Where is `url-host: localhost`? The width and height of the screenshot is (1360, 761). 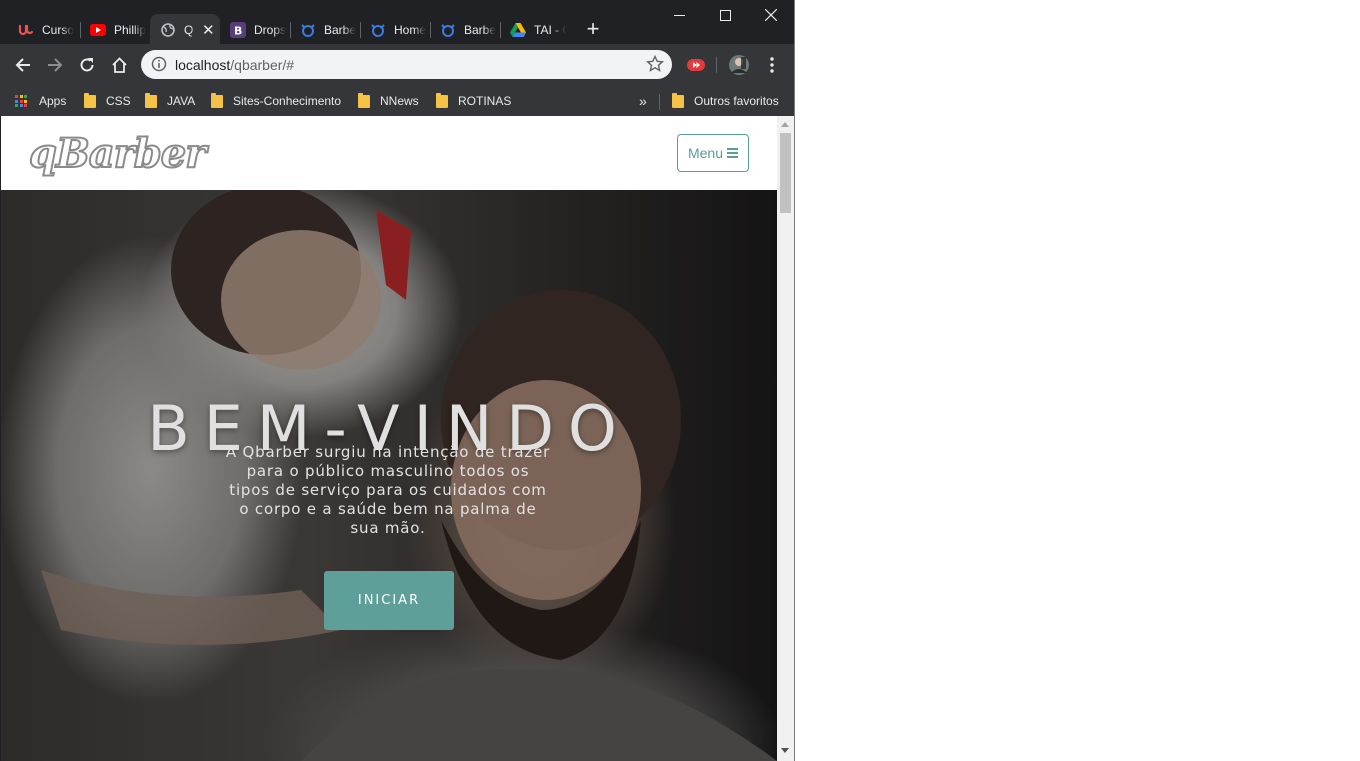 url-host: localhost is located at coordinates (203, 65).